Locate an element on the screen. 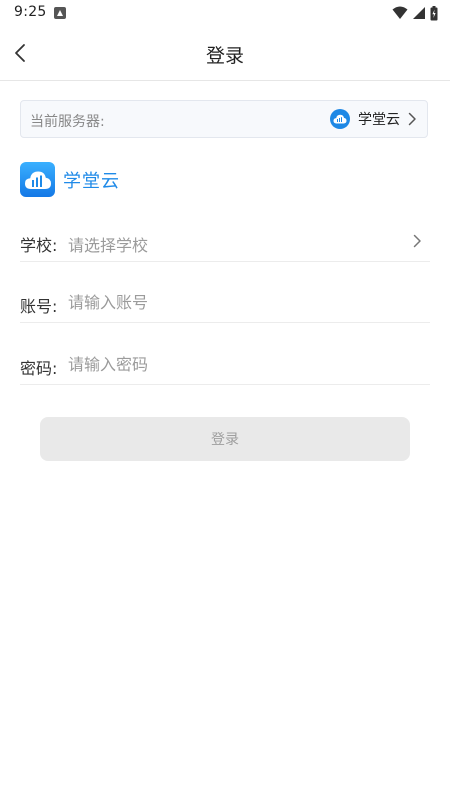  brand: 学堂云 is located at coordinates (70, 179).